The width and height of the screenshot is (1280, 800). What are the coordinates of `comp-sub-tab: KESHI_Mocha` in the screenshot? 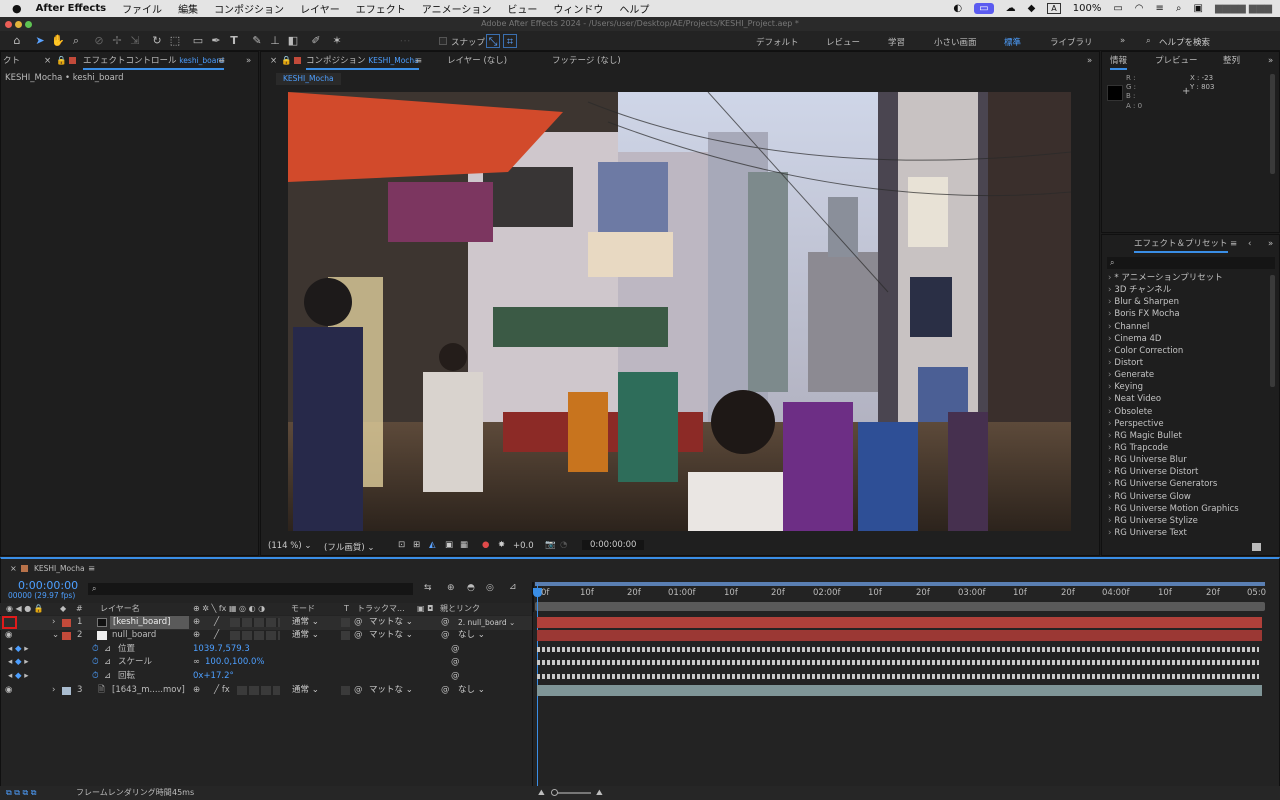 It's located at (308, 79).